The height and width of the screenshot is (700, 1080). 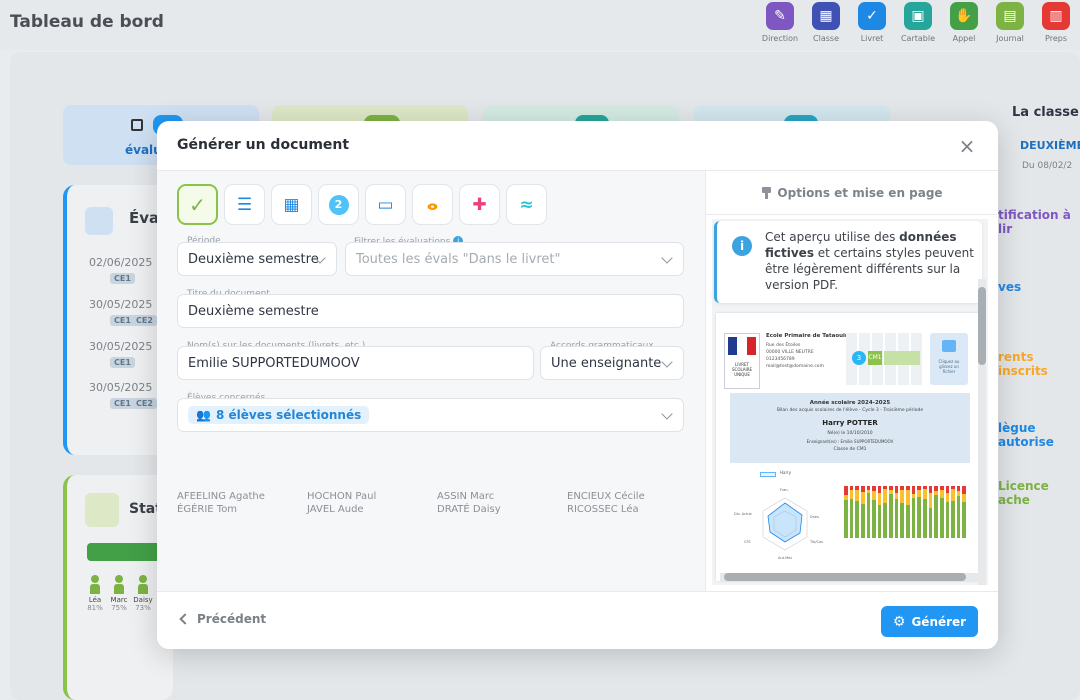 I want to click on nav-item-classe: ▦ Classe, so click(x=826, y=22).